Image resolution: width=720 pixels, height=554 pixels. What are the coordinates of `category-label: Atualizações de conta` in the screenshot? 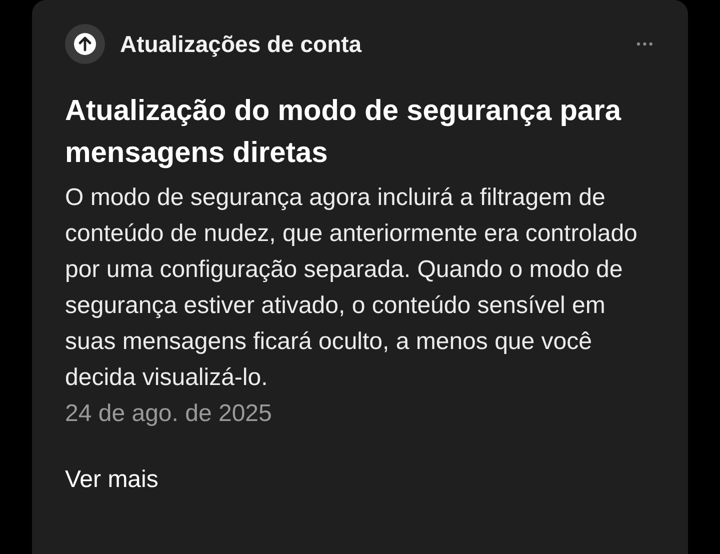 It's located at (241, 44).